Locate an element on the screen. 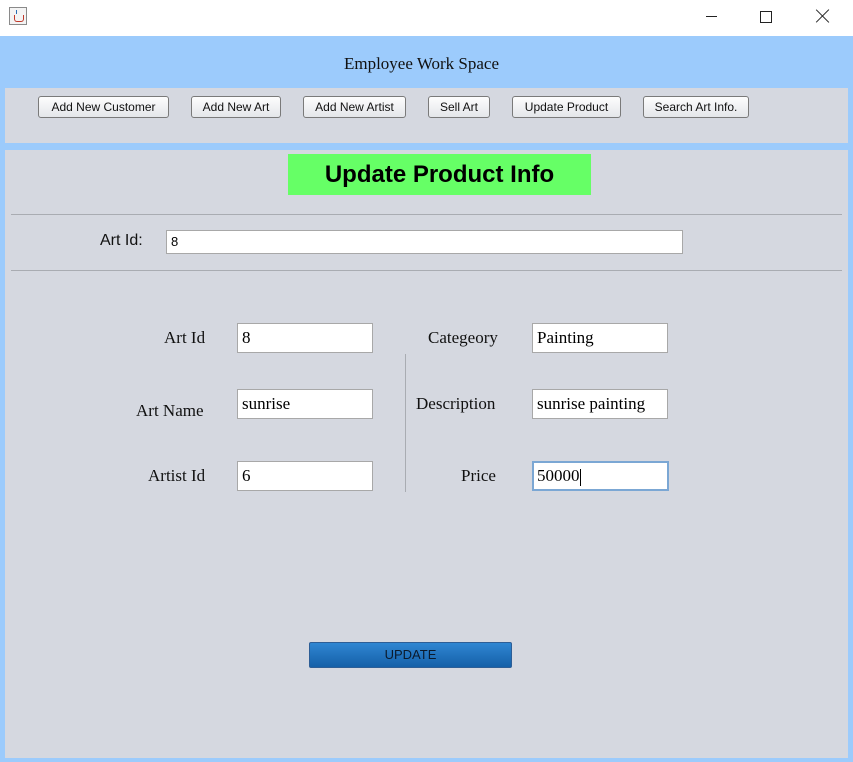  search-art-id-input: 8 is located at coordinates (424, 242).